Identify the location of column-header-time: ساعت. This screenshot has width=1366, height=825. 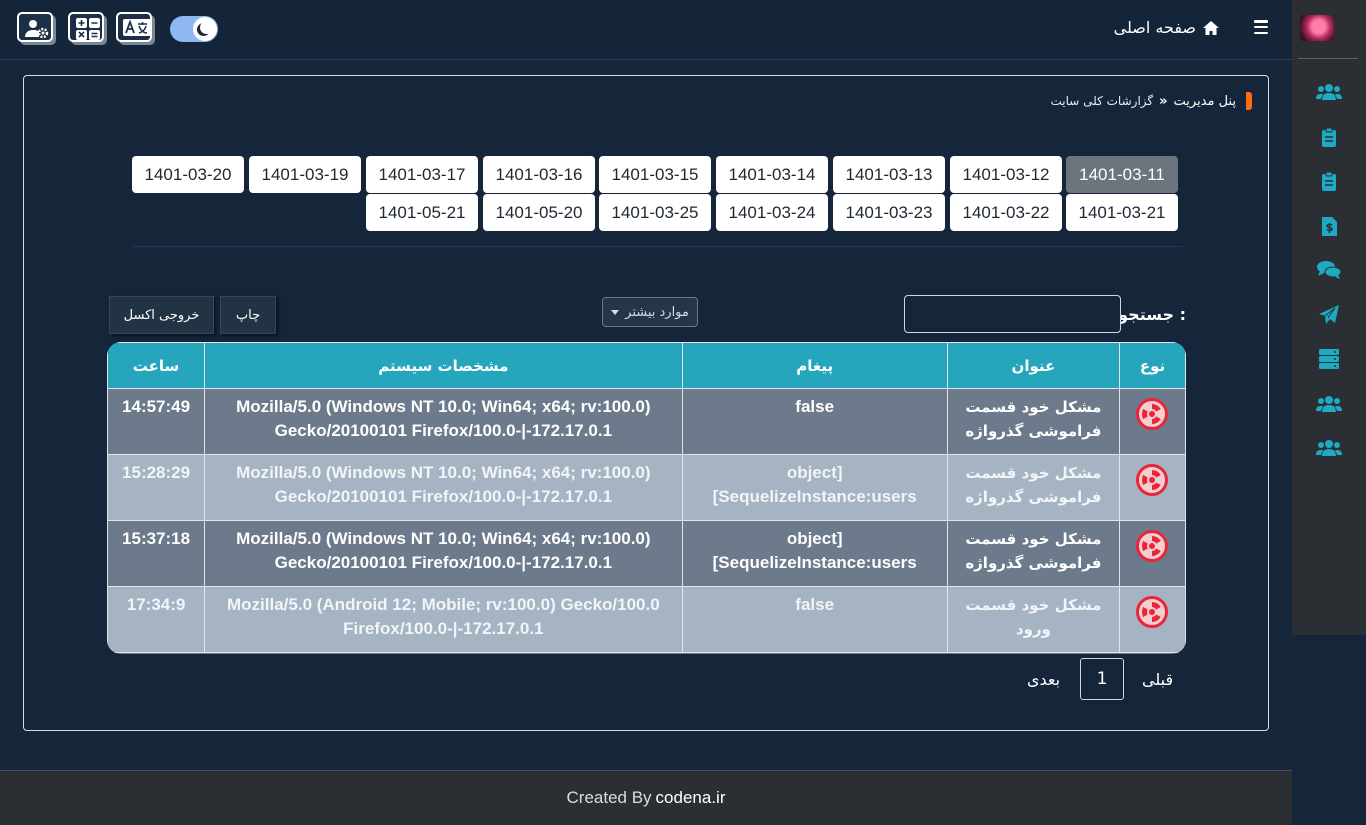
(156, 365).